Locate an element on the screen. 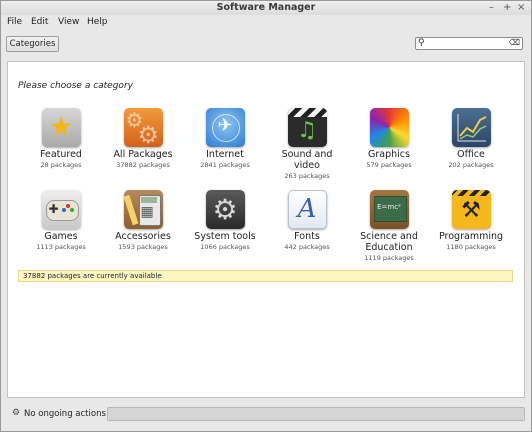 This screenshot has height=432, width=532. globe-icon: ✈ is located at coordinates (225, 127).